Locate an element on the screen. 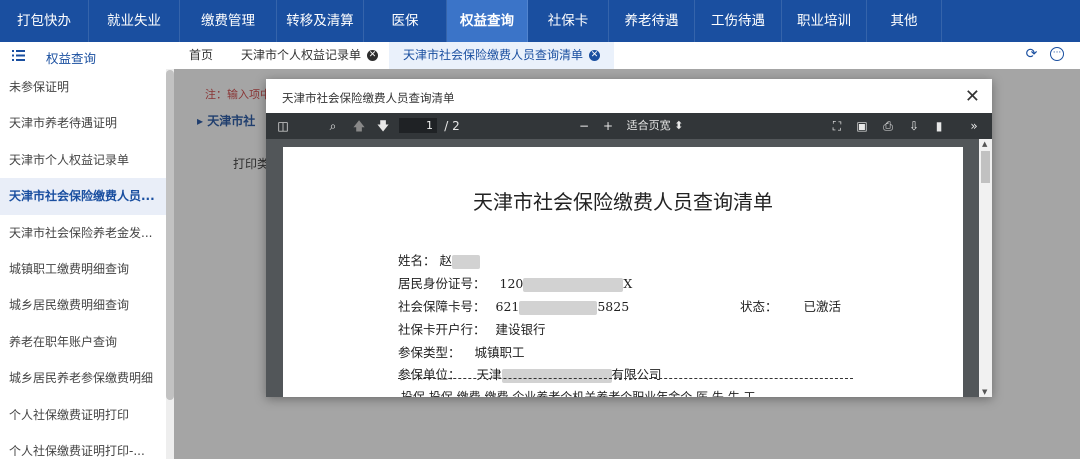 Image resolution: width=1080 pixels, height=459 pixels. sidebar-toggle-icon: ◫ is located at coordinates (283, 126).